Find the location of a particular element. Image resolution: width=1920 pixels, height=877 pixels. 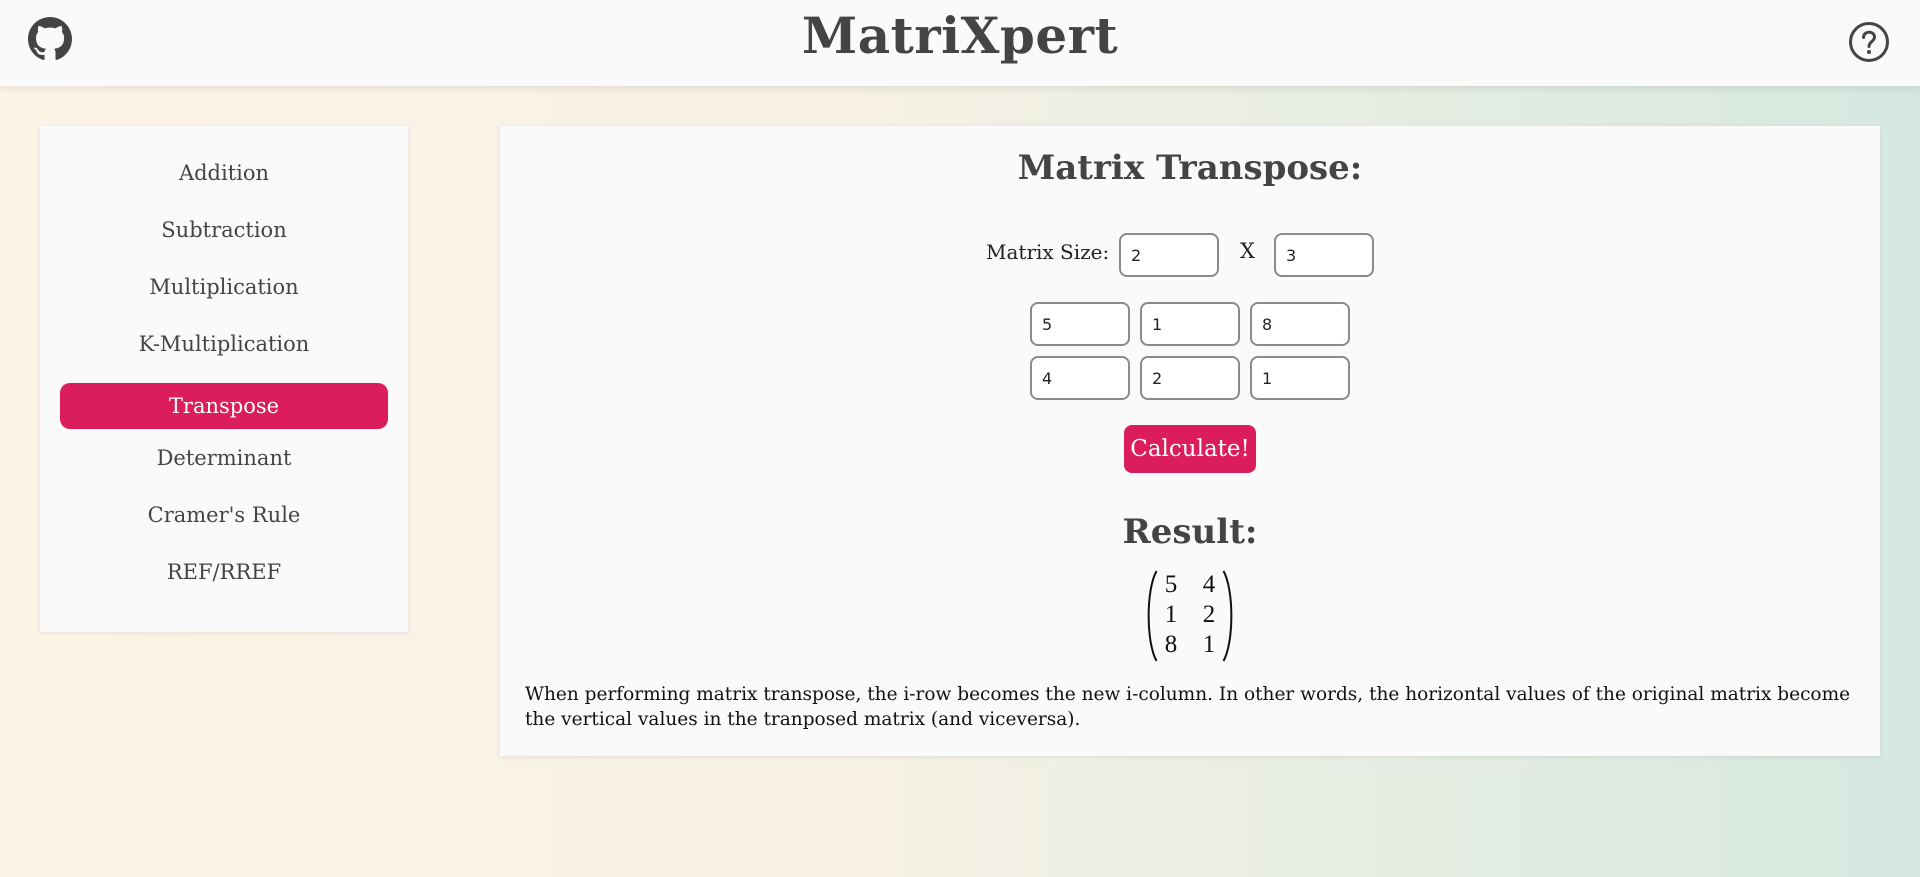

matrix-cell-r2c1 is located at coordinates (1080, 378).